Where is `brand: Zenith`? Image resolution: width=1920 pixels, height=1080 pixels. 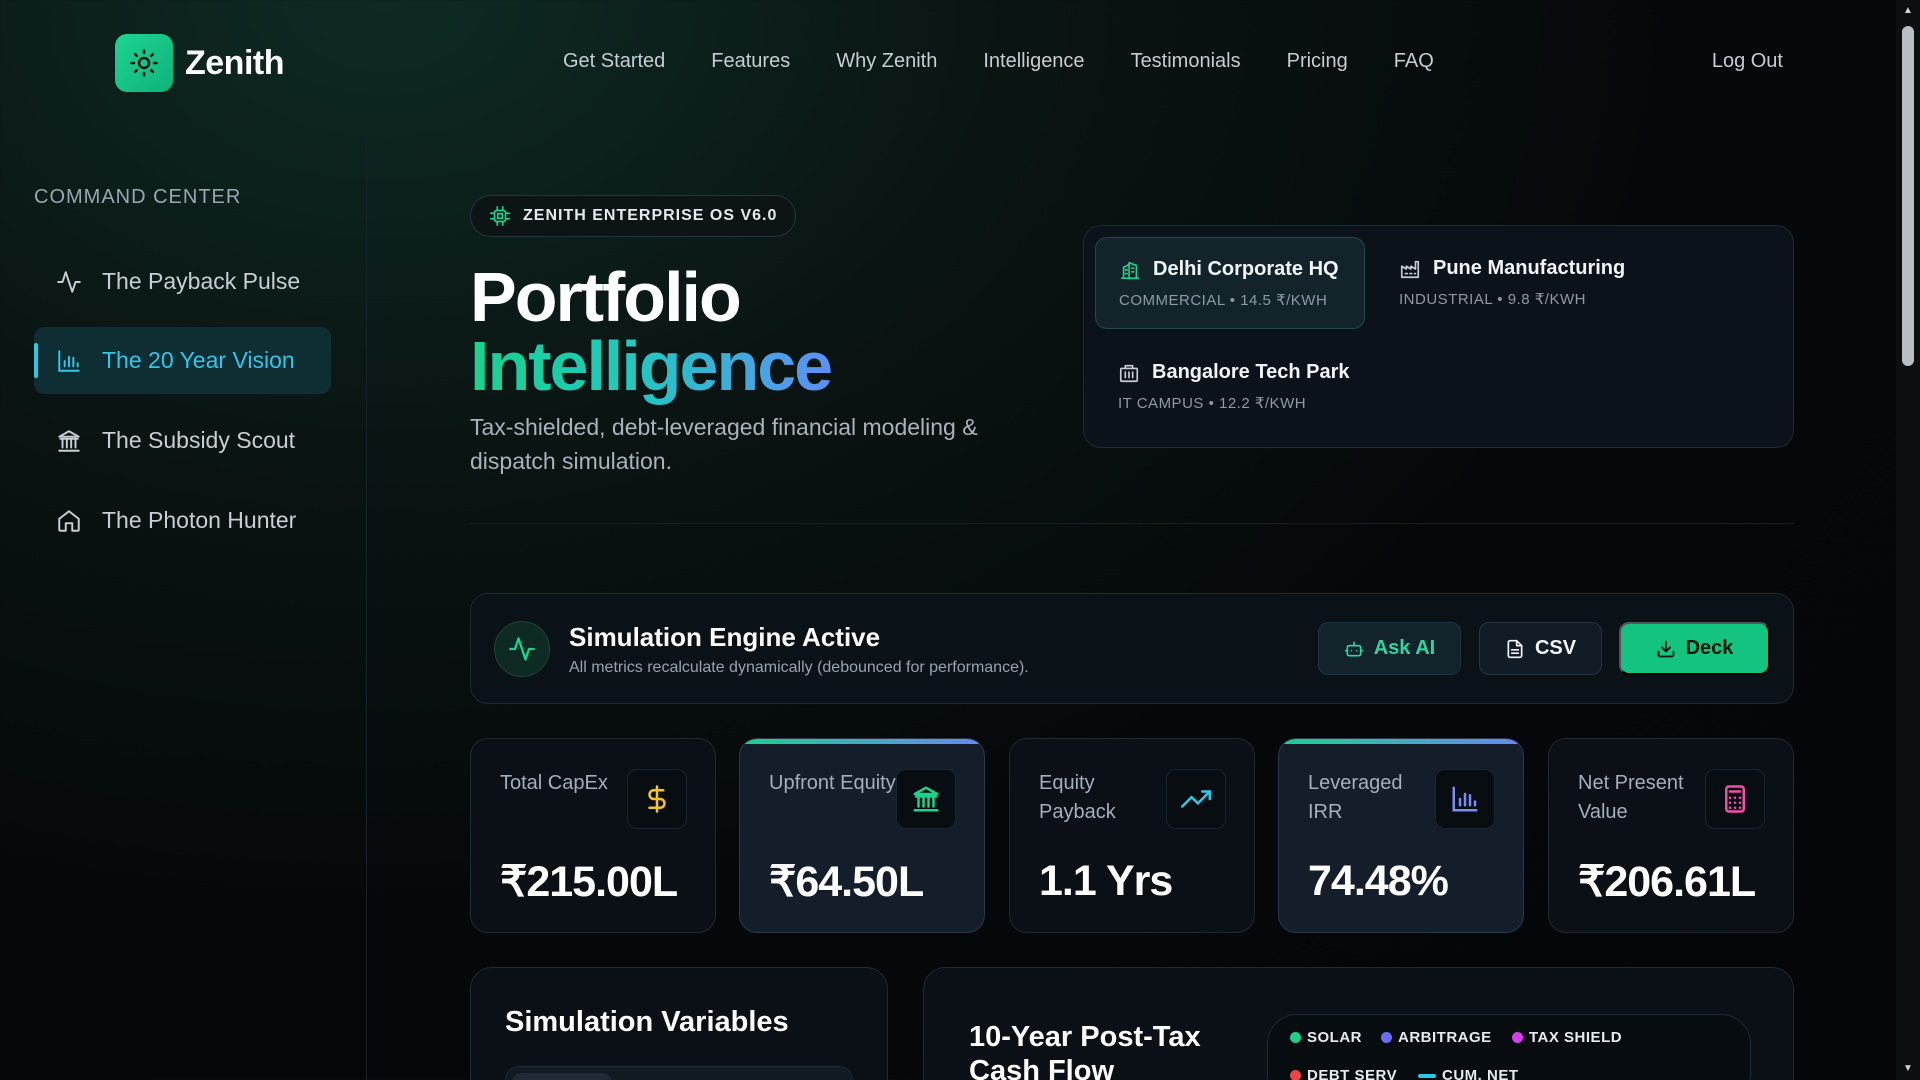 brand: Zenith is located at coordinates (199, 63).